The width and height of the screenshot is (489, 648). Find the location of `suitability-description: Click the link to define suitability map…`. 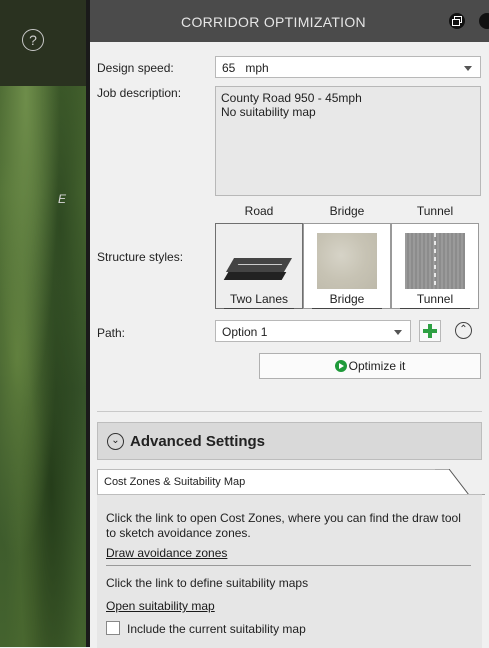

suitability-description: Click the link to define suitability map… is located at coordinates (207, 583).